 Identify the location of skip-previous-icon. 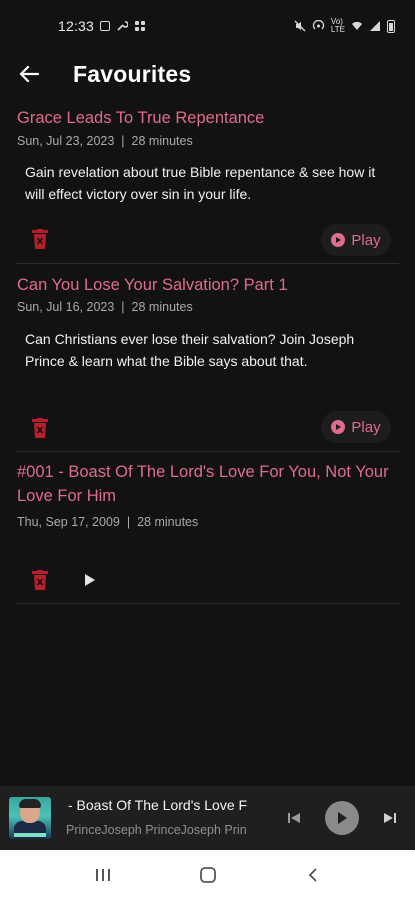
(294, 818).